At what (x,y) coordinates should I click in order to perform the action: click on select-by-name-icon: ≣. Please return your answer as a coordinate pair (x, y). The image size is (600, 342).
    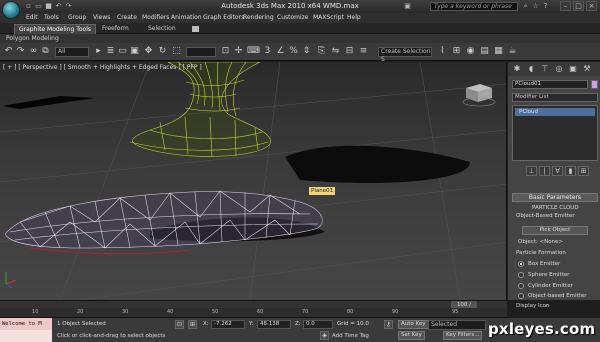
    Looking at the image, I should click on (110, 51).